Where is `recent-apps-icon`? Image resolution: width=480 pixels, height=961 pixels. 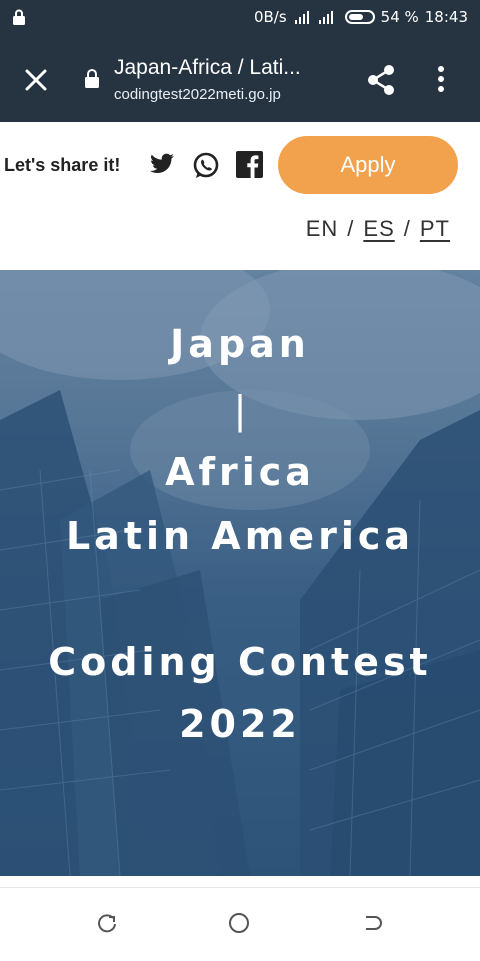 recent-apps-icon is located at coordinates (107, 923).